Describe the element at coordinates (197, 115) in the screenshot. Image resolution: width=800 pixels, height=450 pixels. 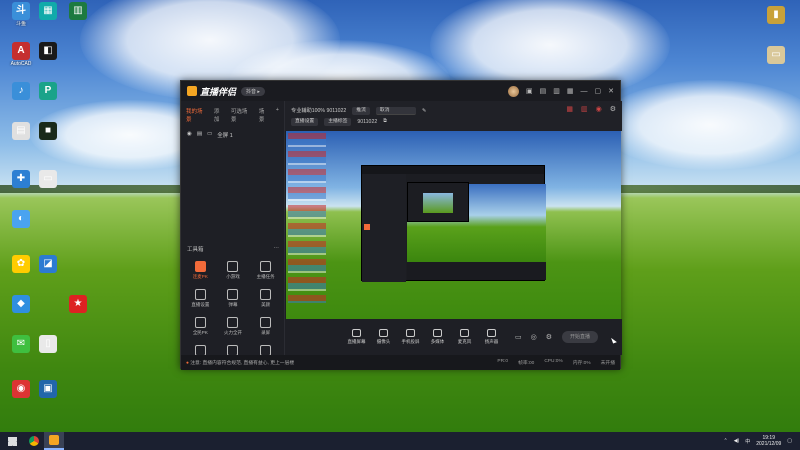
I see `tab-my-scenes: 我的场景` at that location.